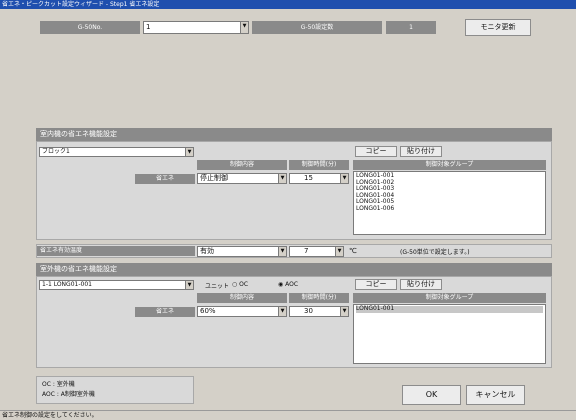  Describe the element at coordinates (217, 286) in the screenshot. I see `outdoor-unit-label: ユニット` at that location.